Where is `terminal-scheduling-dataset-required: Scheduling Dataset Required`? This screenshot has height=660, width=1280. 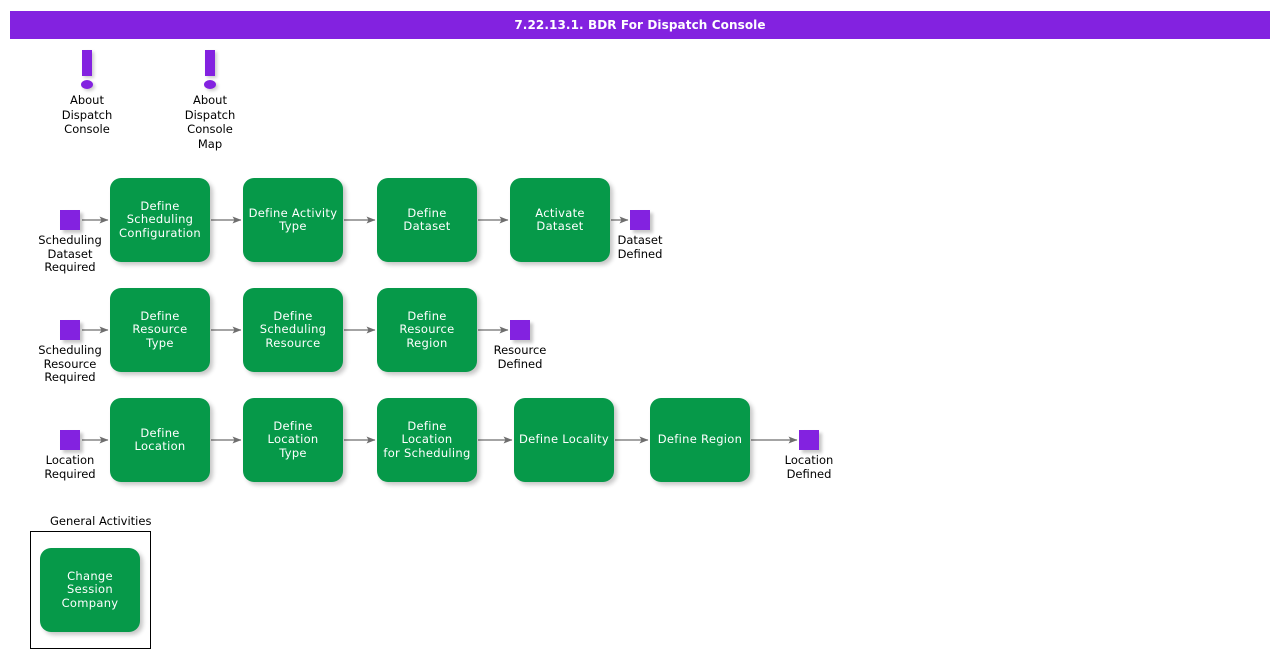
terminal-scheduling-dataset-required: Scheduling Dataset Required is located at coordinates (70, 242).